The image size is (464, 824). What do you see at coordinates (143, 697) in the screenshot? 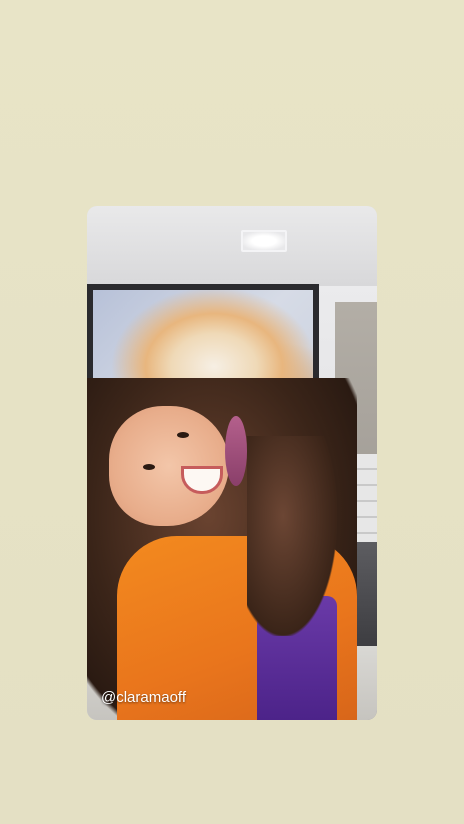
I see `username-label: @claramaoff` at bounding box center [143, 697].